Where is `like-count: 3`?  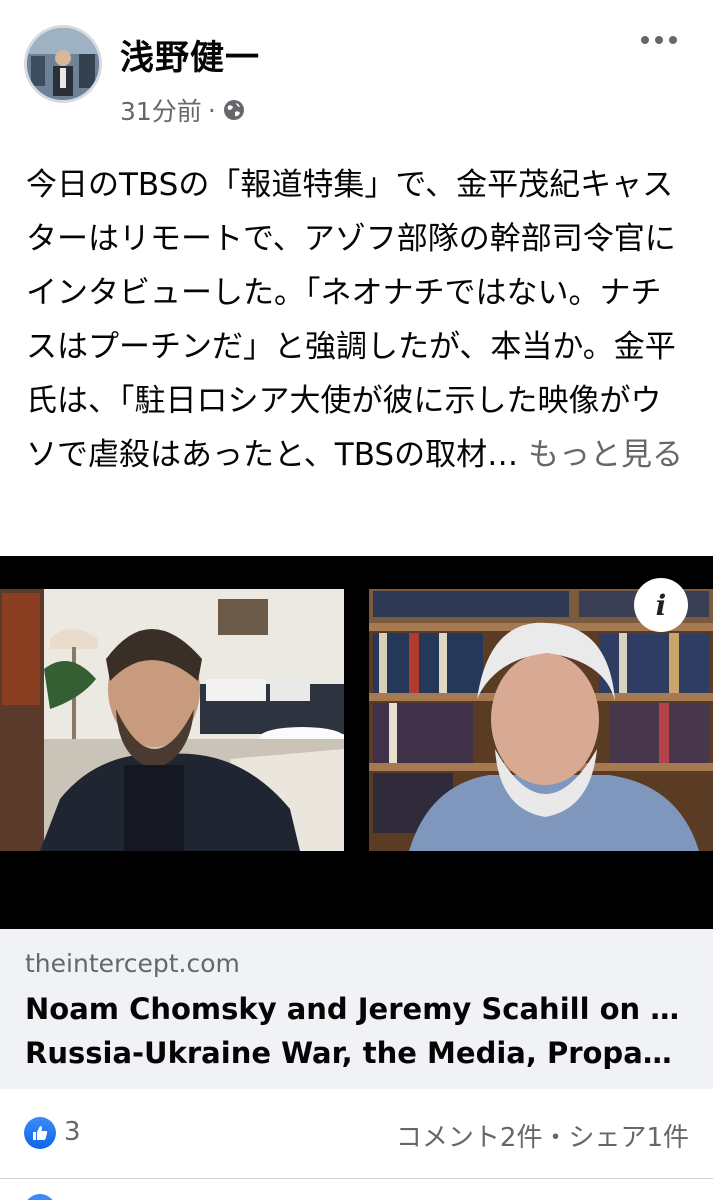 like-count: 3 is located at coordinates (72, 1132).